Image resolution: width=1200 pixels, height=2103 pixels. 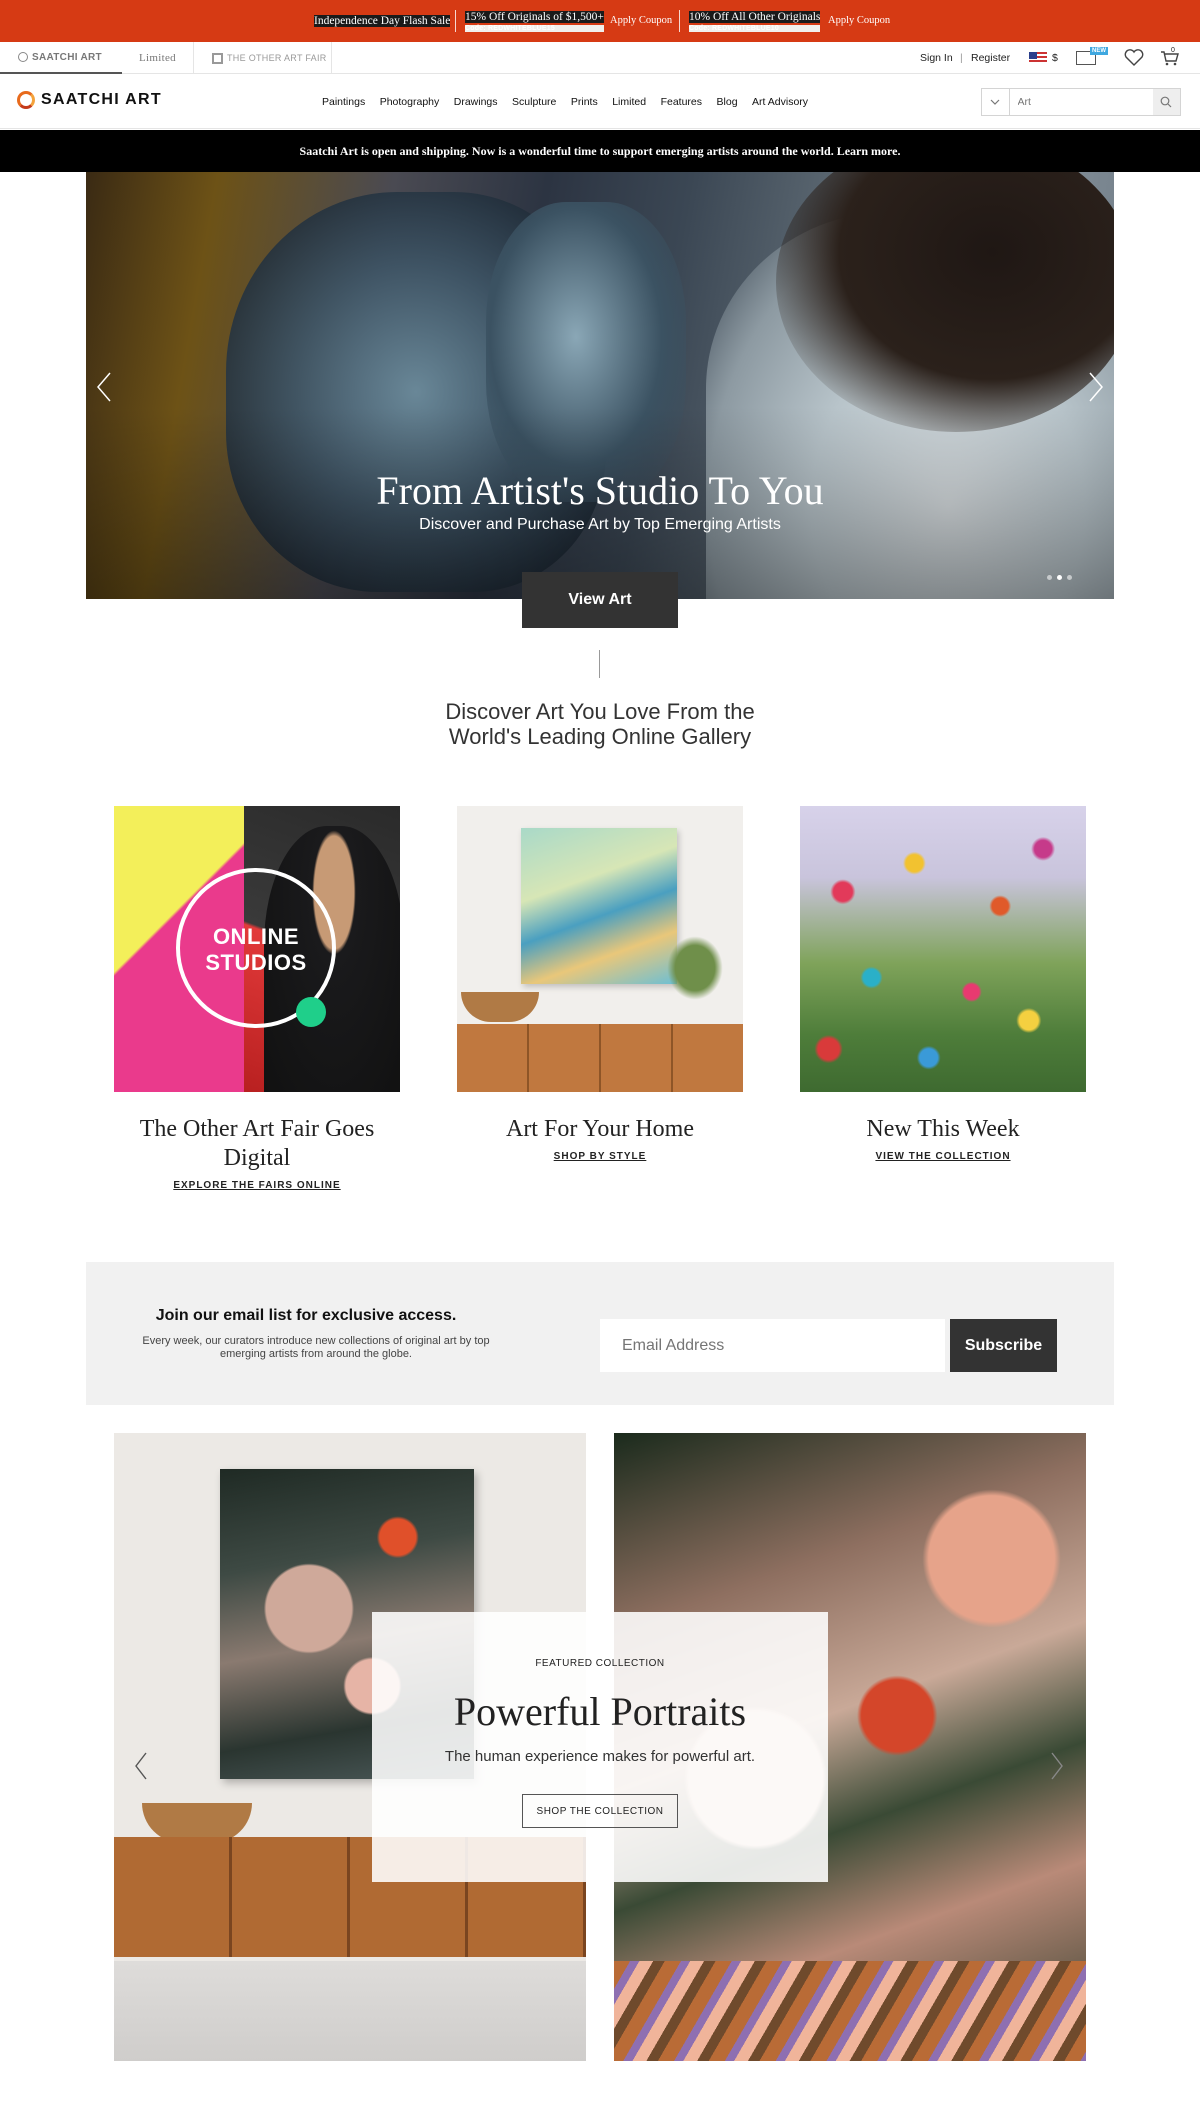 What do you see at coordinates (1092, 58) in the screenshot?
I see `new-feature-button: NEW` at bounding box center [1092, 58].